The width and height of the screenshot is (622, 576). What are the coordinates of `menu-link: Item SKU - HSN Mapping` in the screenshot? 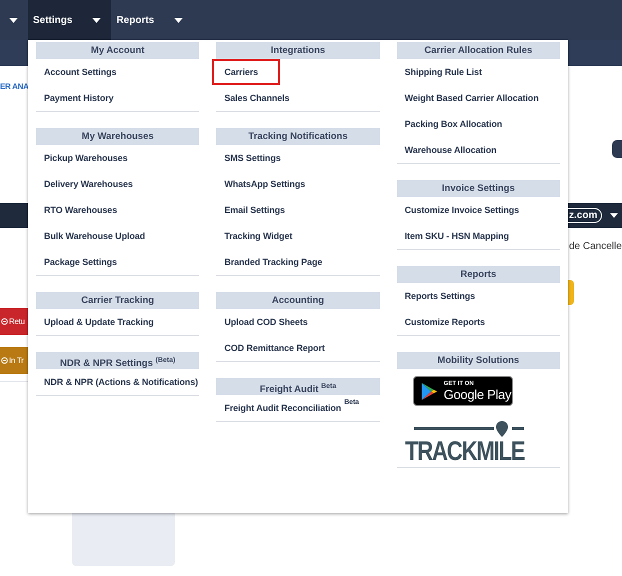 It's located at (478, 236).